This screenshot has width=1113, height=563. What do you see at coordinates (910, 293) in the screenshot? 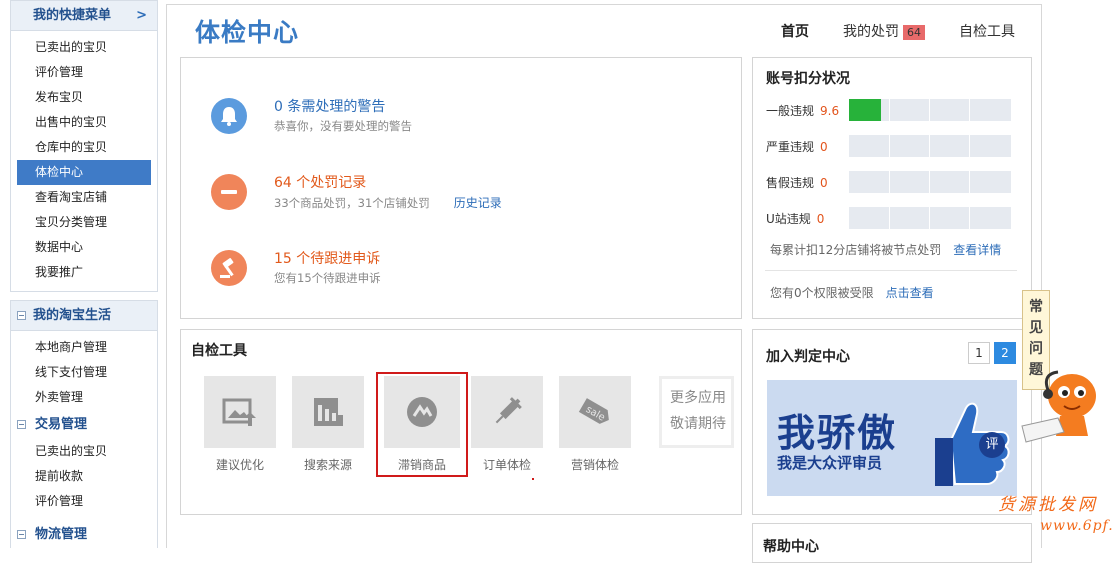
I see `click-view-link: 点击查看` at bounding box center [910, 293].